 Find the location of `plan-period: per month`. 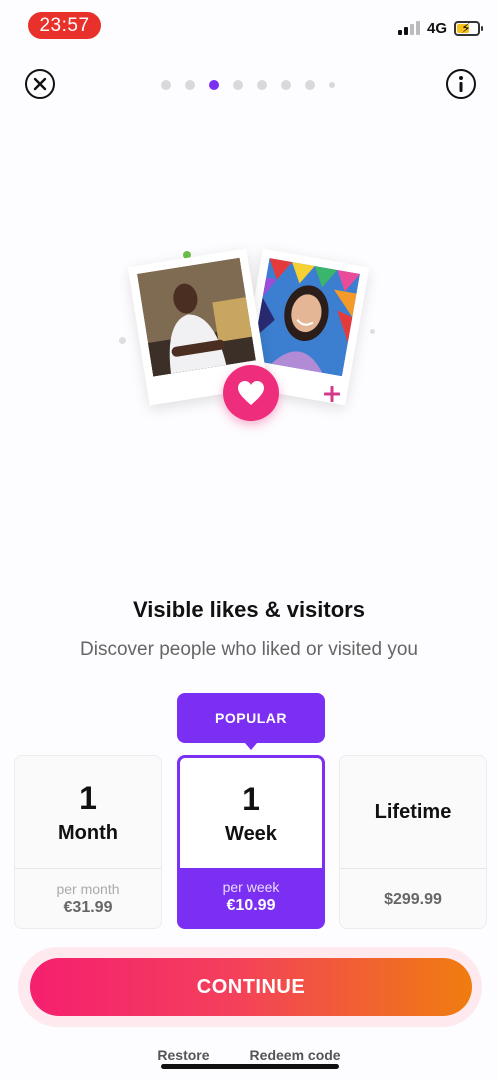

plan-period: per month is located at coordinates (88, 888).